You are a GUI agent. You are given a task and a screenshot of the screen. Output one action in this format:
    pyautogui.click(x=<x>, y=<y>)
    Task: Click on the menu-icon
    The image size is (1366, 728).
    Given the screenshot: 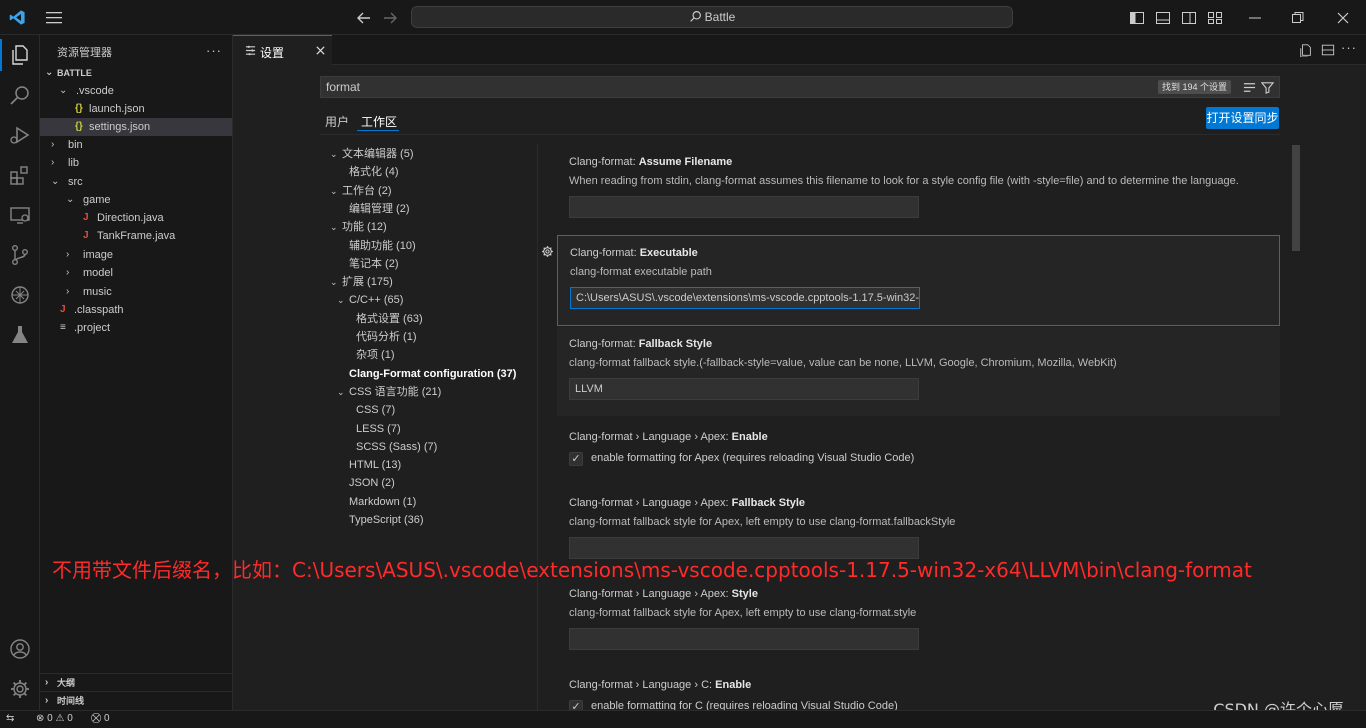 What is the action you would take?
    pyautogui.click(x=54, y=17)
    